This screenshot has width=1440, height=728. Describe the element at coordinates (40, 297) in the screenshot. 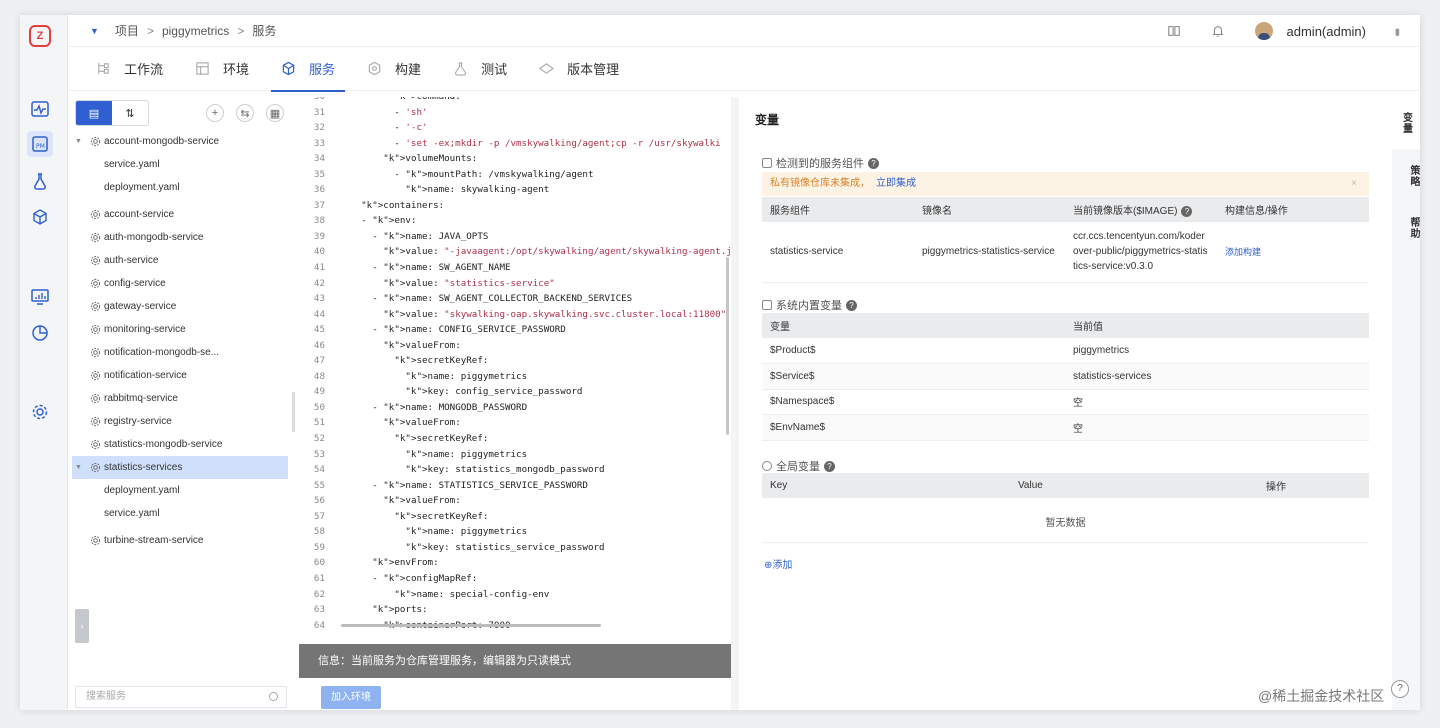

I see `monitor-icon` at that location.